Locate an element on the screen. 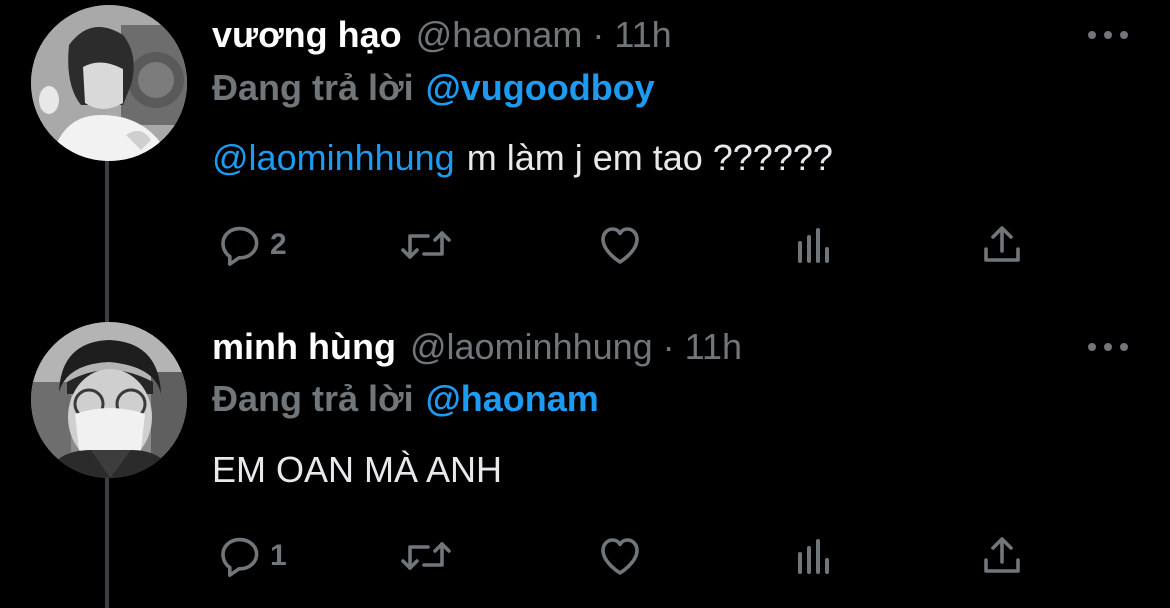 The height and width of the screenshot is (608, 1170). replying-to: Đang trả lời @vugoodboy is located at coordinates (433, 88).